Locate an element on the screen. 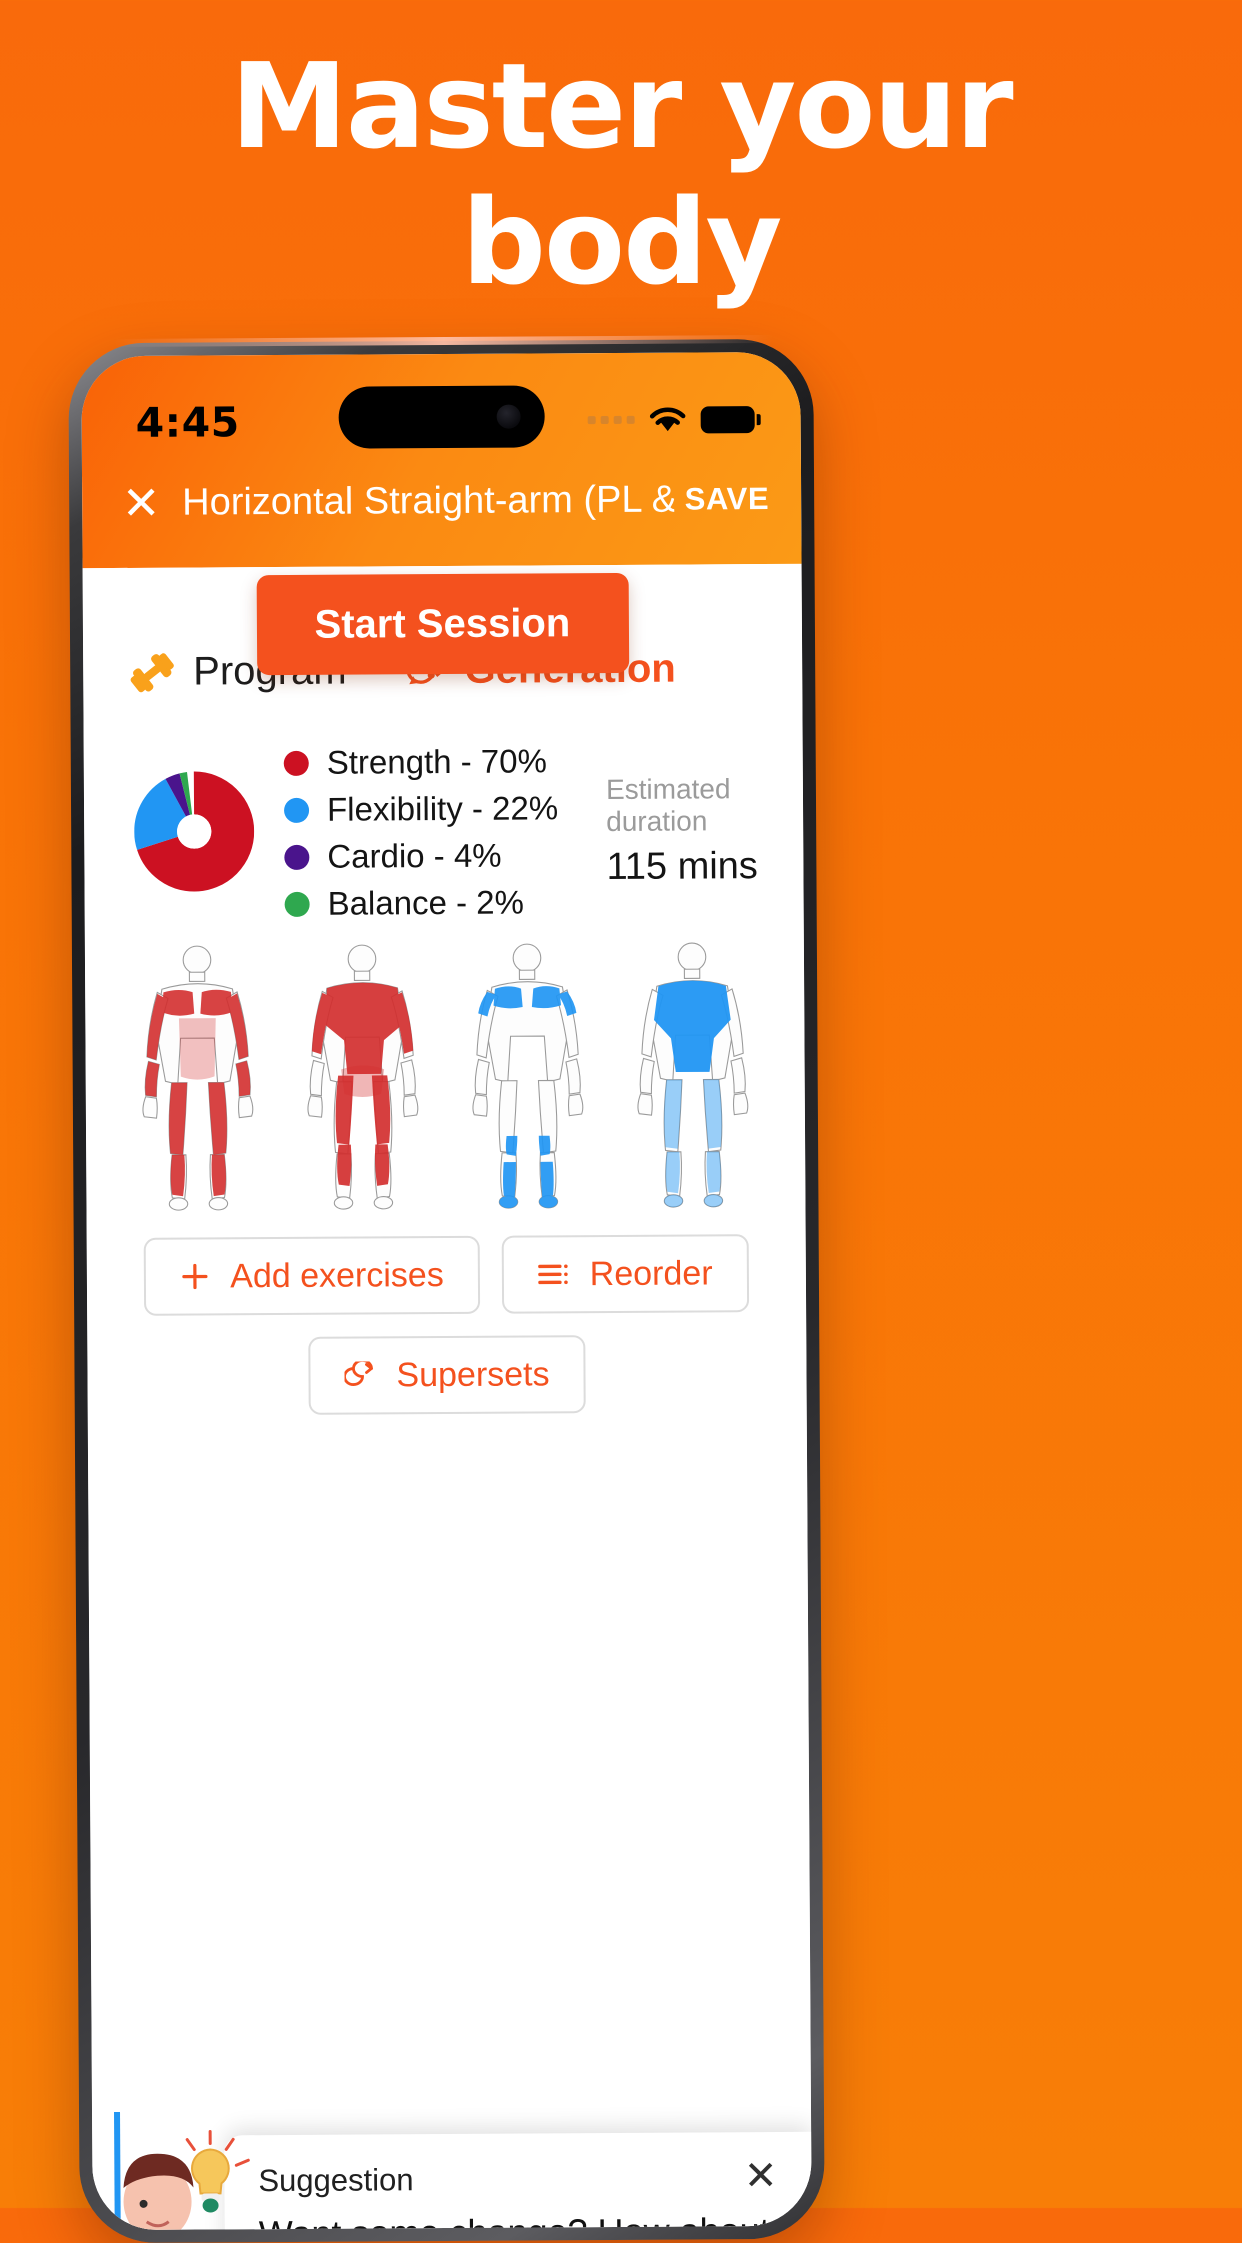 The width and height of the screenshot is (1242, 2243). front-body-strength-map is located at coordinates (198, 1078).